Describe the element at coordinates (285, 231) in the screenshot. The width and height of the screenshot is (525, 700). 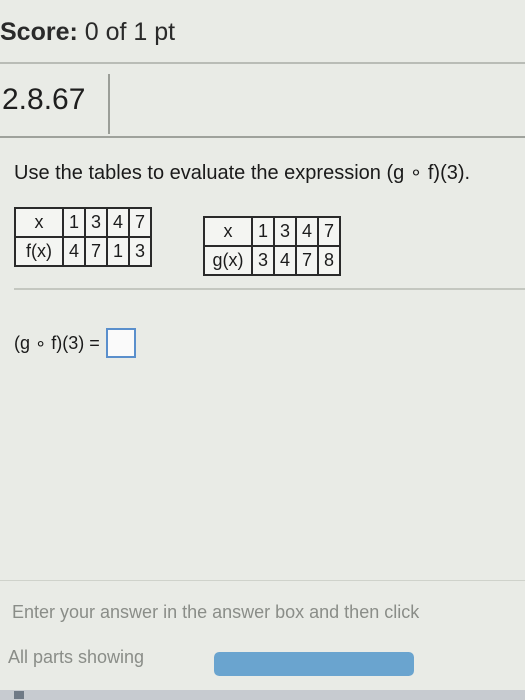
I see `g-table-x-cell: 3` at that location.